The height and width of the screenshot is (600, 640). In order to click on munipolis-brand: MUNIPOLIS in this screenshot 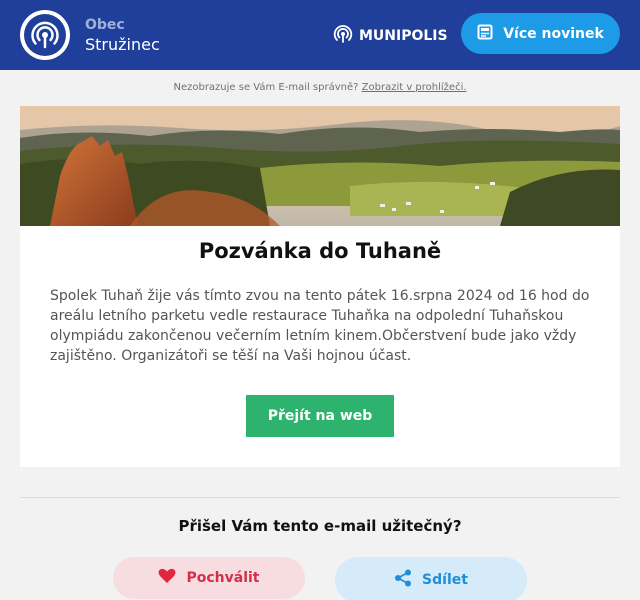, I will do `click(390, 36)`.